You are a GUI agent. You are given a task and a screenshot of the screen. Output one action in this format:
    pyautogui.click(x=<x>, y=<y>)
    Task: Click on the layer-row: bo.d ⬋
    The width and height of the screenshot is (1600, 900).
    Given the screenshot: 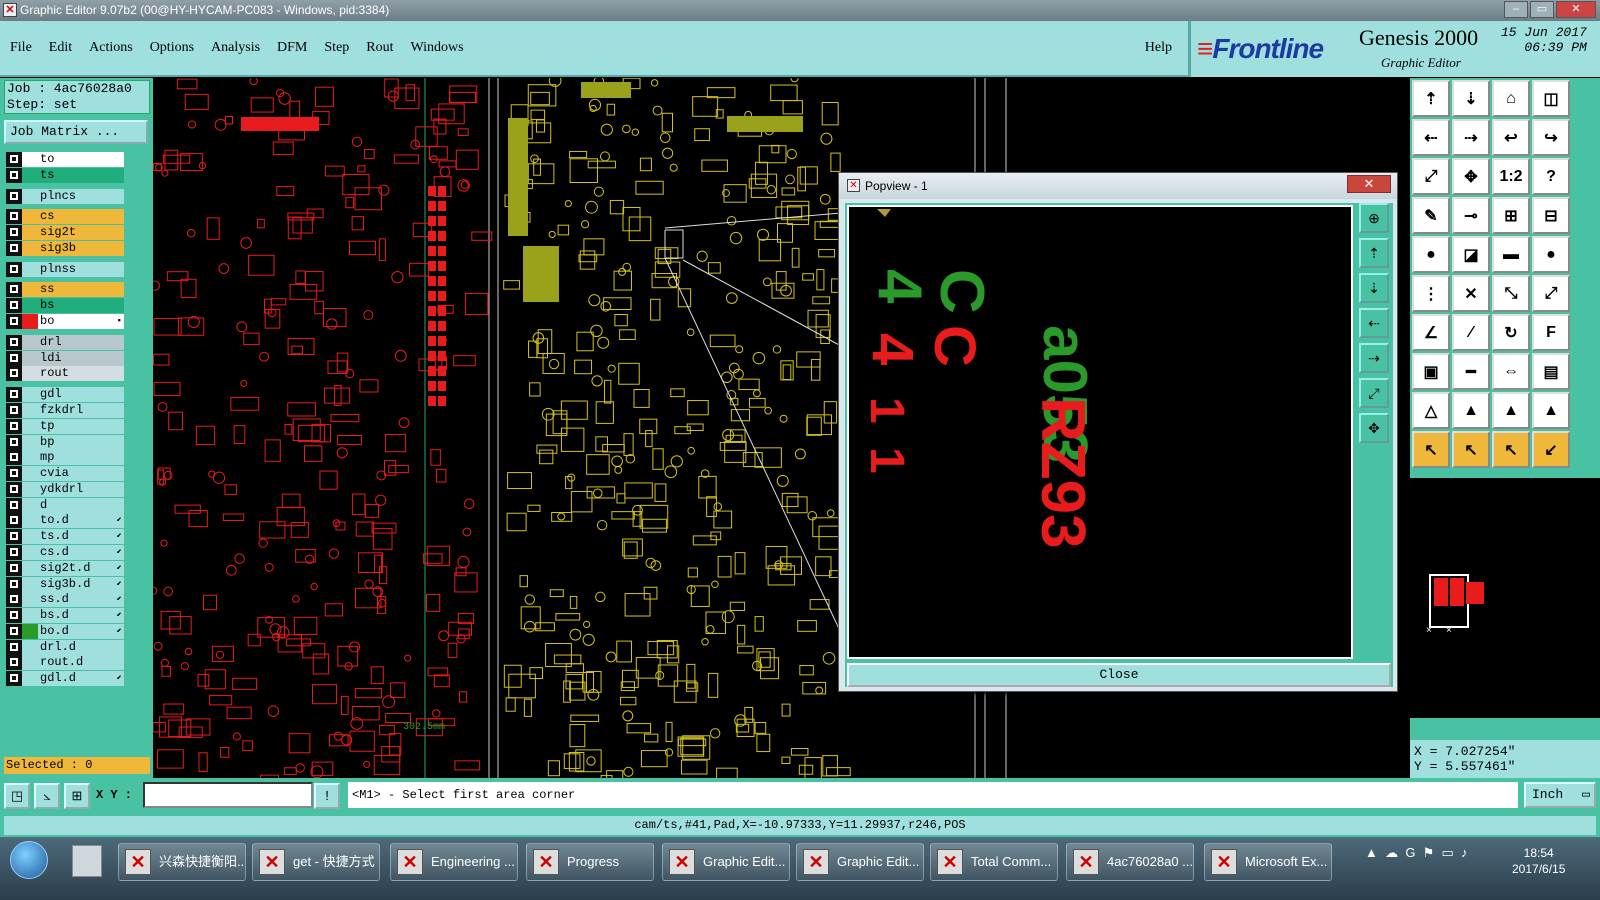 What is the action you would take?
    pyautogui.click(x=64, y=631)
    